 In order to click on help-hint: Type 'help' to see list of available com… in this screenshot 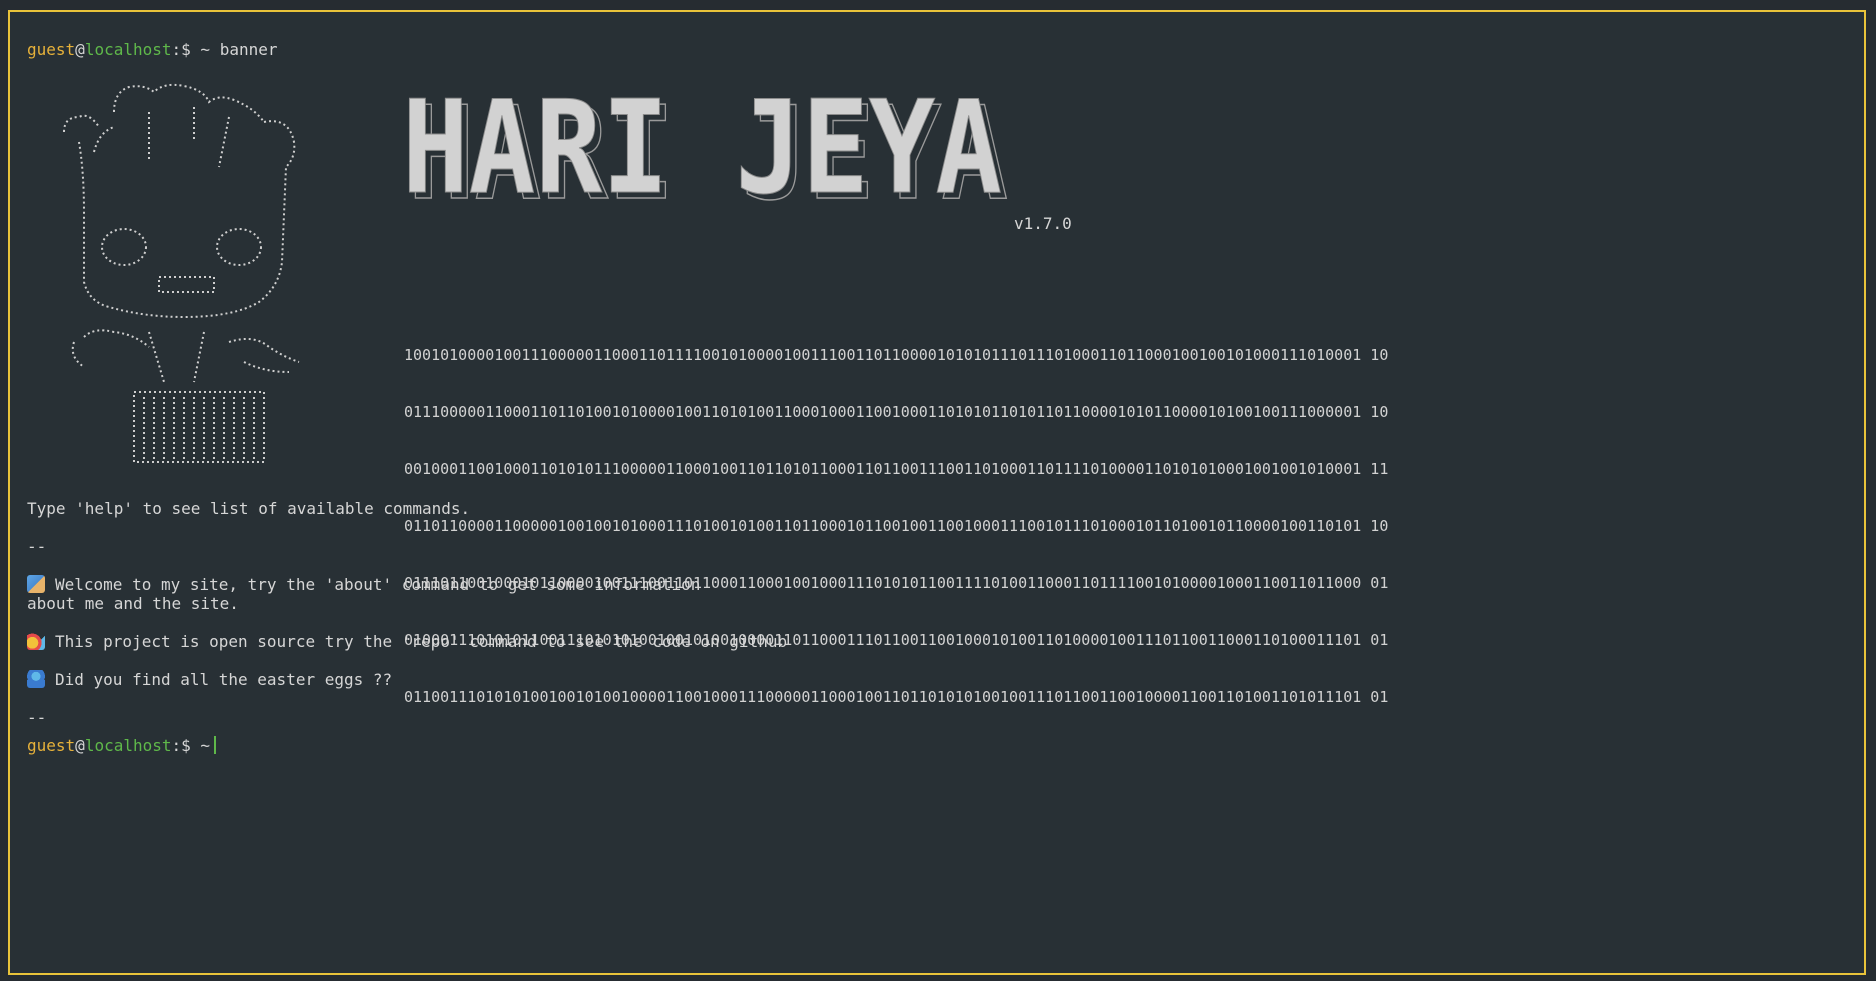, I will do `click(249, 508)`.